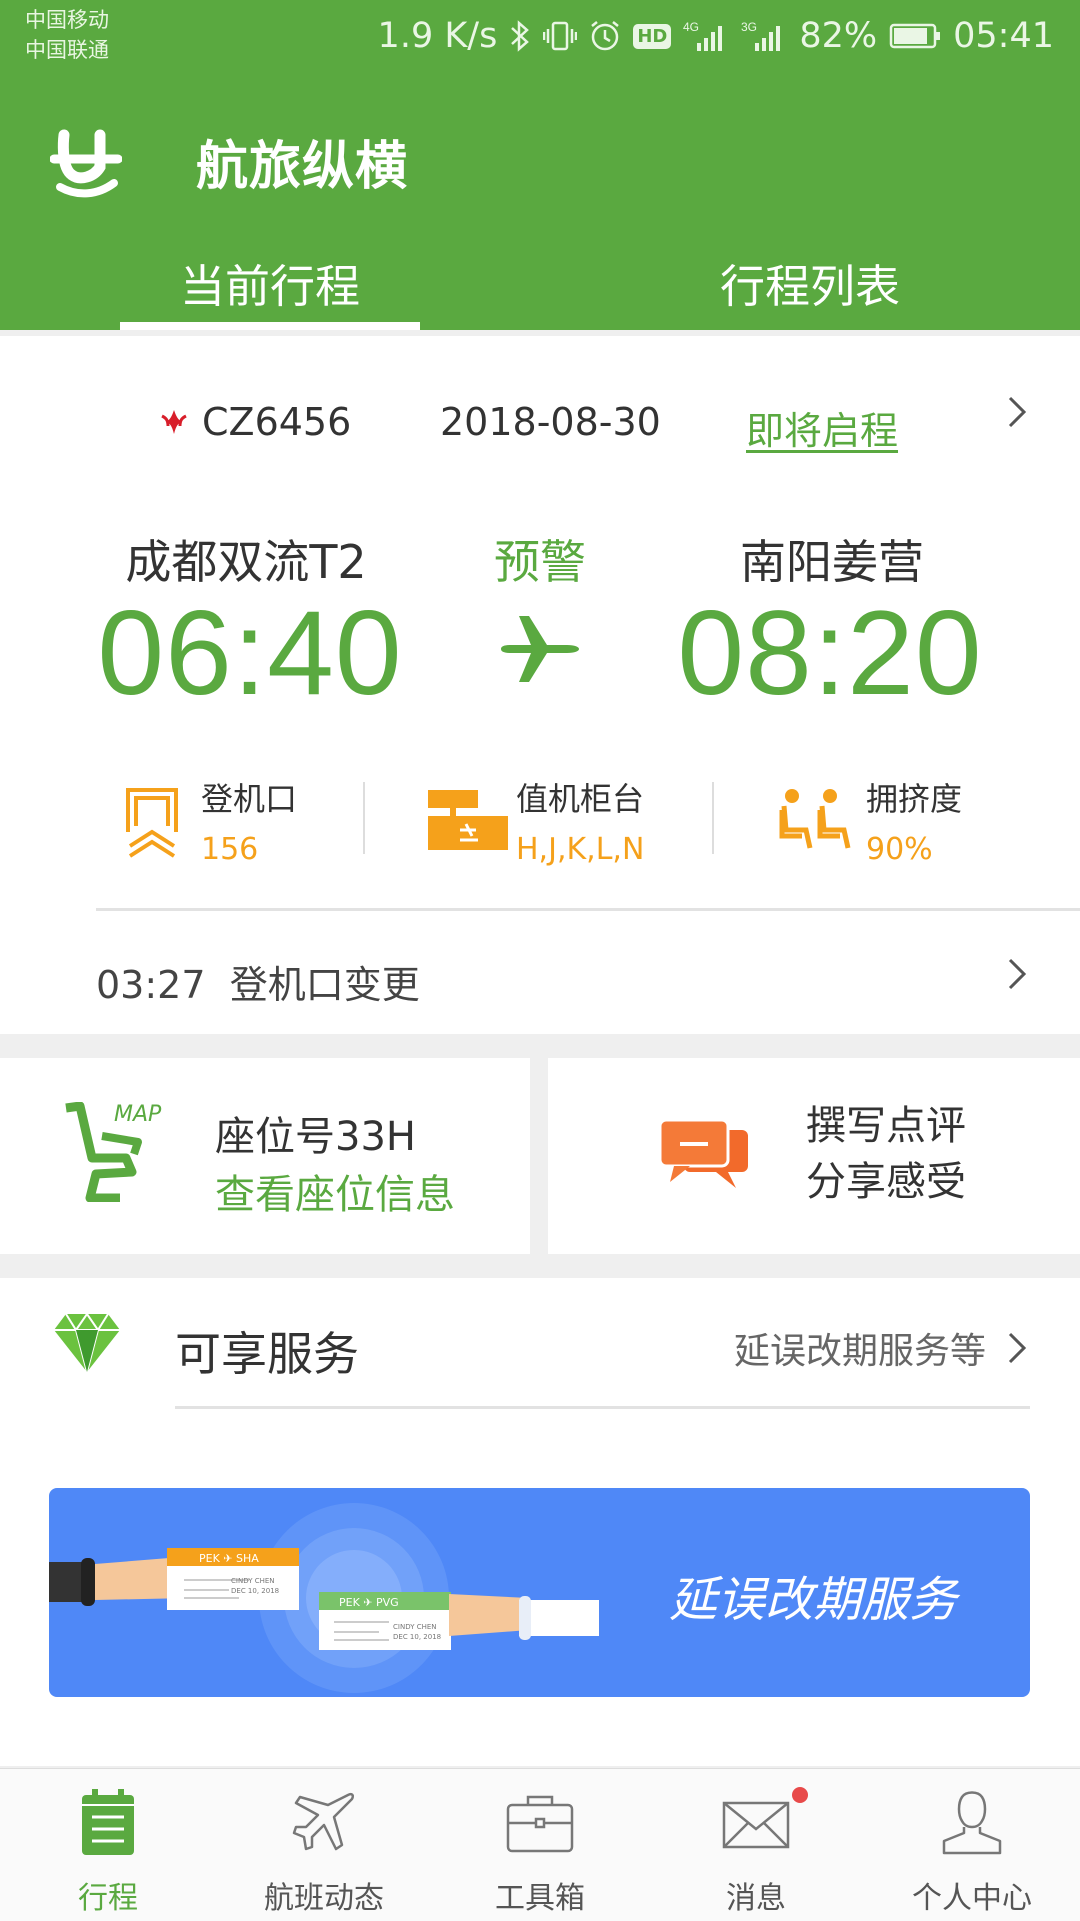 The width and height of the screenshot is (1080, 1921). Describe the element at coordinates (705, 1155) in the screenshot. I see `chat-bubbles-icon` at that location.